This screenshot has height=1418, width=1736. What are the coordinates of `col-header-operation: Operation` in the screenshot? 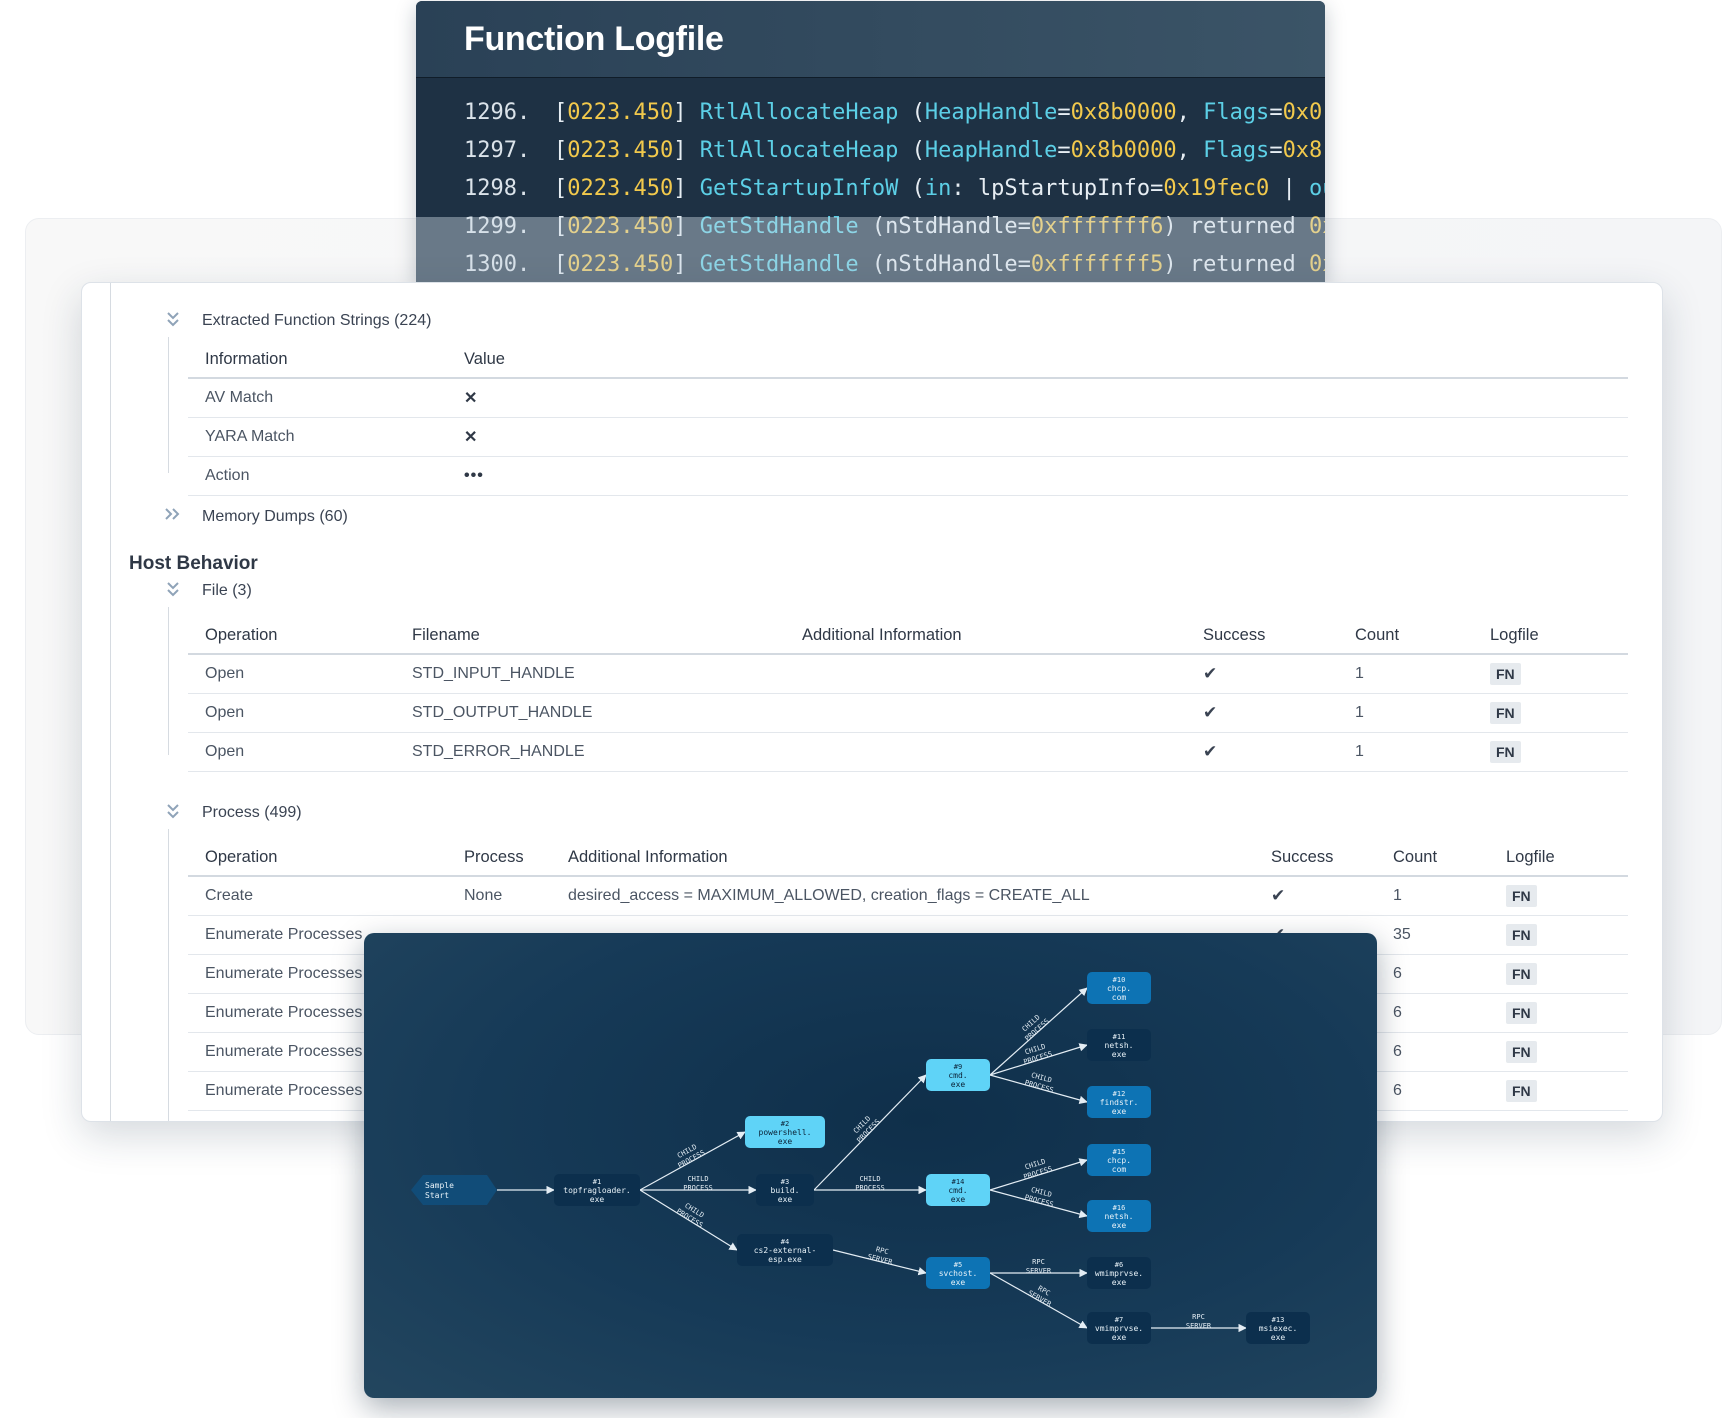 It's located at (317, 858).